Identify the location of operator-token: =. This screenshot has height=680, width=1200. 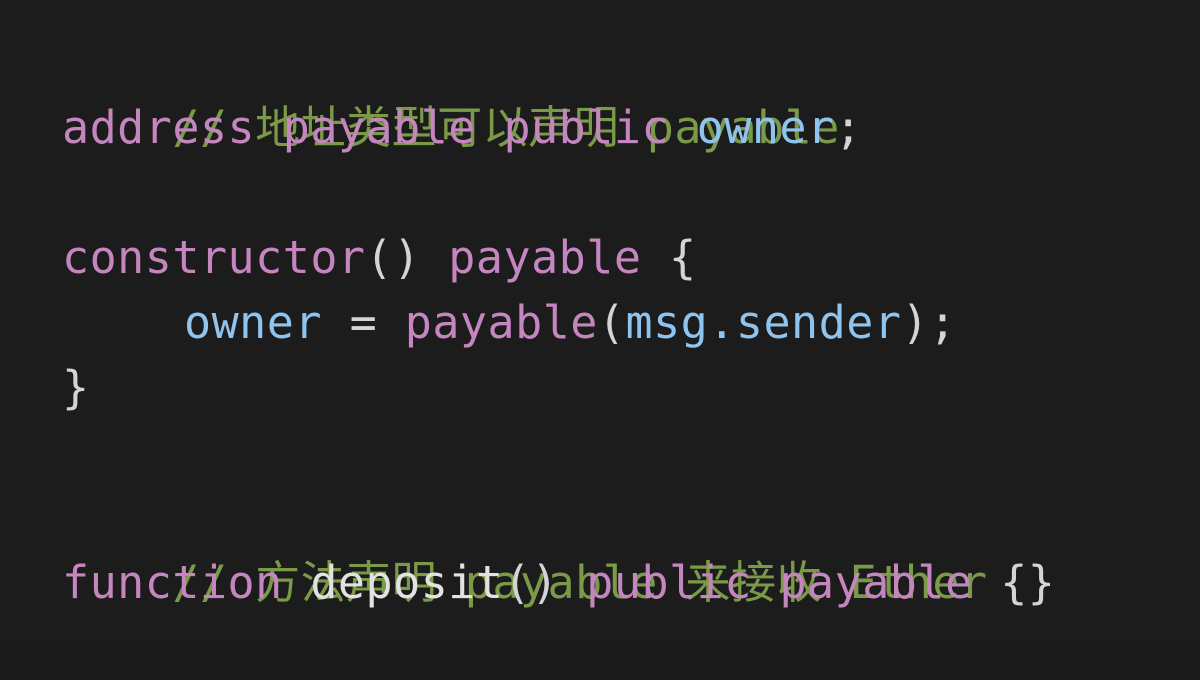
(363, 322).